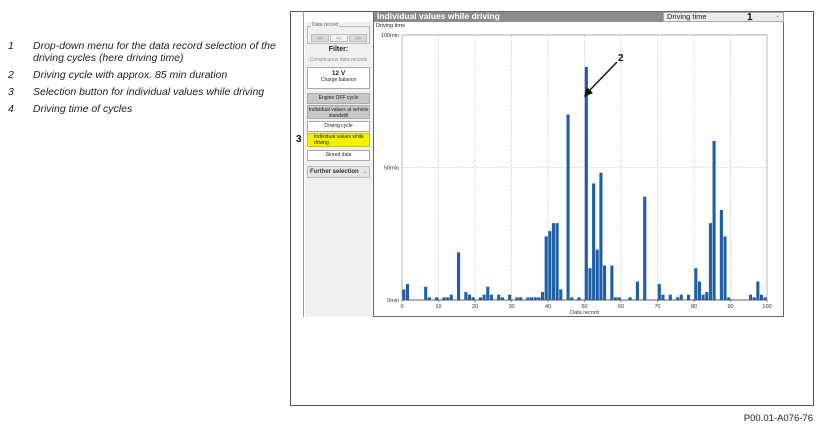 The height and width of the screenshot is (434, 821). What do you see at coordinates (338, 60) in the screenshot?
I see `filter-option: Conspicuous data records` at bounding box center [338, 60].